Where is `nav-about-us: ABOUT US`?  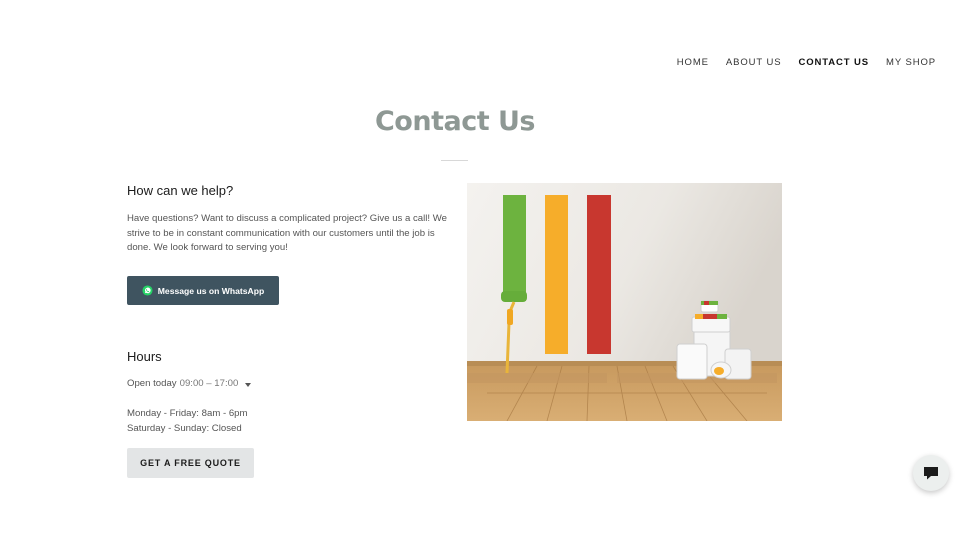 nav-about-us: ABOUT US is located at coordinates (754, 62).